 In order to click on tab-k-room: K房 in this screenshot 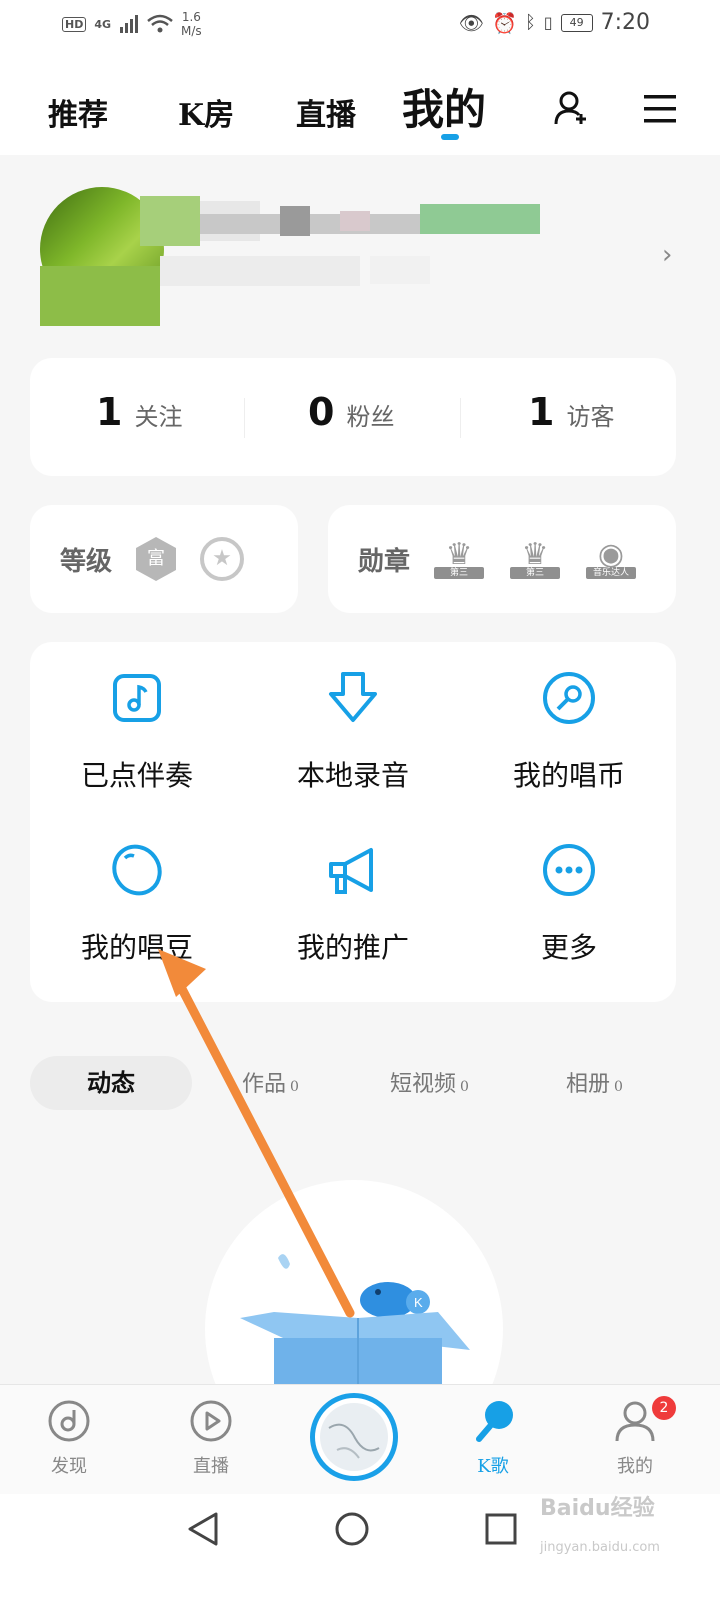, I will do `click(206, 112)`.